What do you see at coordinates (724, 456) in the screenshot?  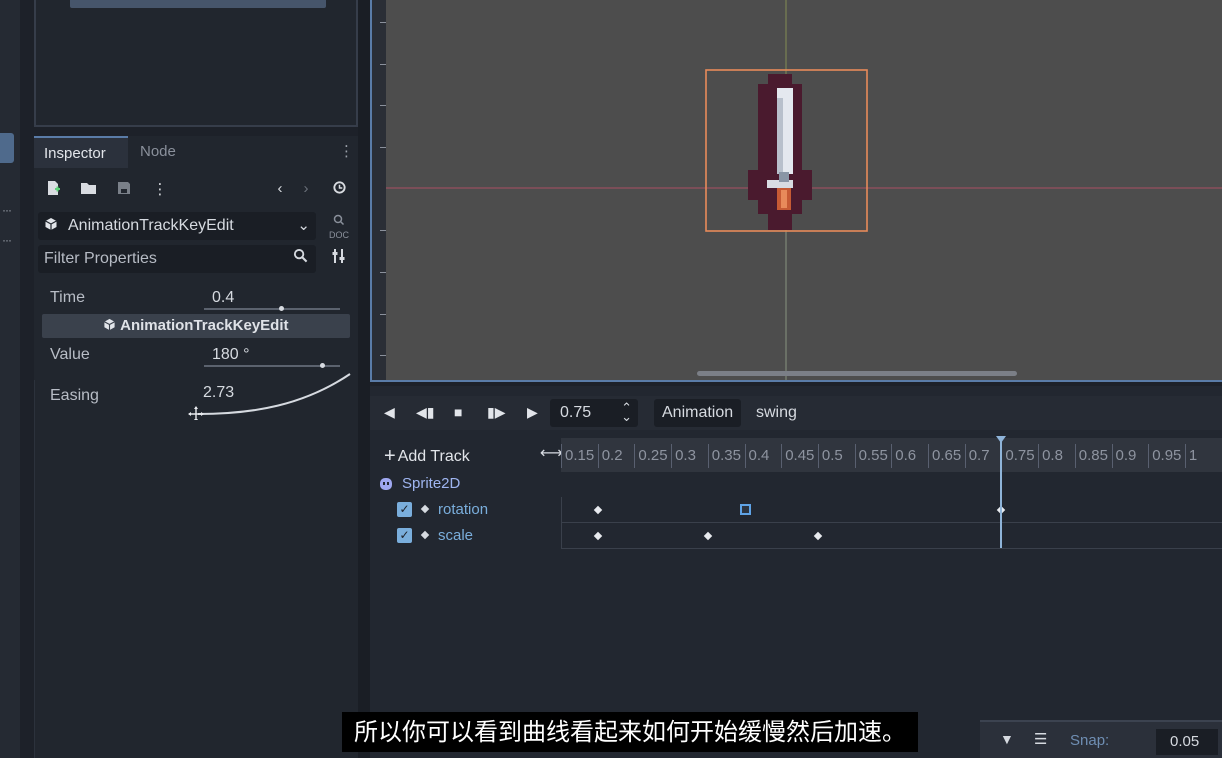 I see `timeline-tick-label: 0.35` at bounding box center [724, 456].